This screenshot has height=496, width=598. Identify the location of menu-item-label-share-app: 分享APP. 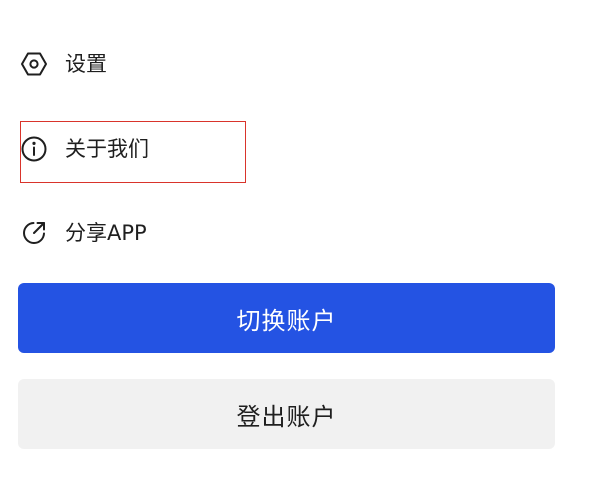
(106, 233).